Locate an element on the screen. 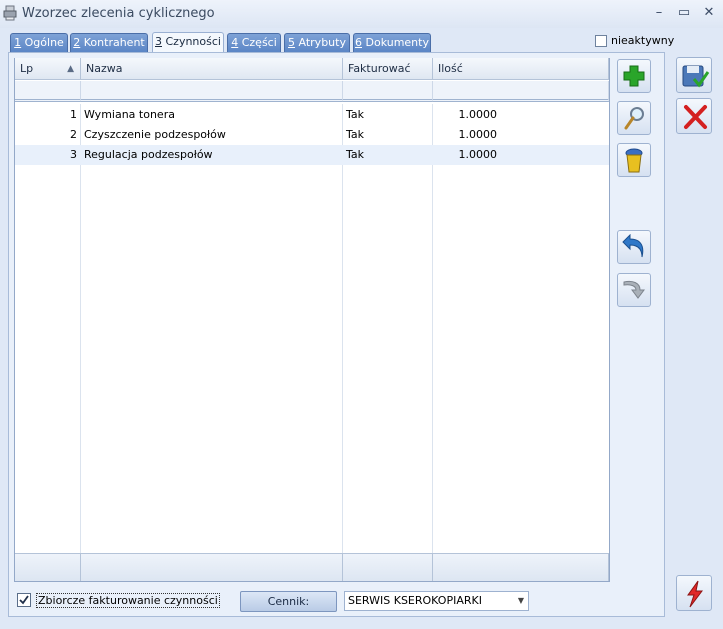 The image size is (723, 629). app-icon is located at coordinates (10, 13).